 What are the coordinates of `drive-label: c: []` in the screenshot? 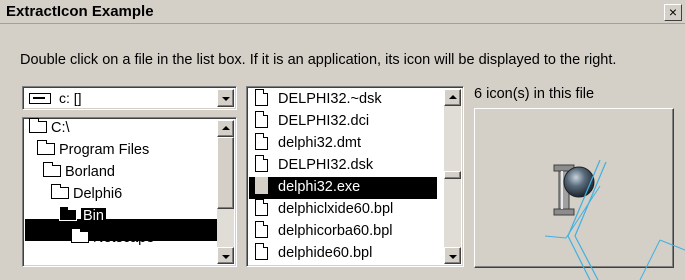 It's located at (70, 98).